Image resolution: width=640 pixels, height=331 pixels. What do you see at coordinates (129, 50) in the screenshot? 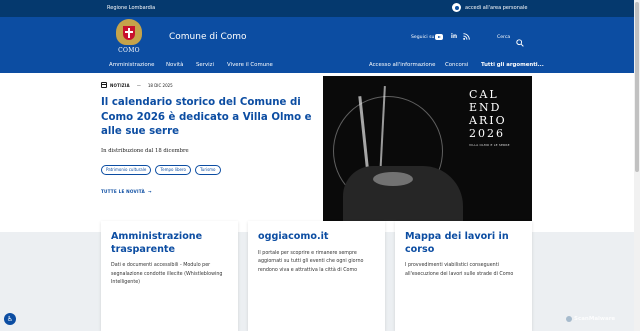
I see `logo-text: COMO` at bounding box center [129, 50].